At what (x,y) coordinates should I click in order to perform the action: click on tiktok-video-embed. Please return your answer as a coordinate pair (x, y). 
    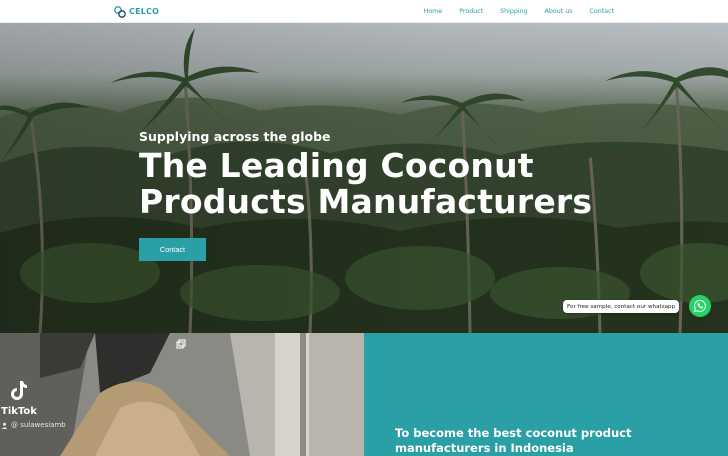
    Looking at the image, I should click on (182, 394).